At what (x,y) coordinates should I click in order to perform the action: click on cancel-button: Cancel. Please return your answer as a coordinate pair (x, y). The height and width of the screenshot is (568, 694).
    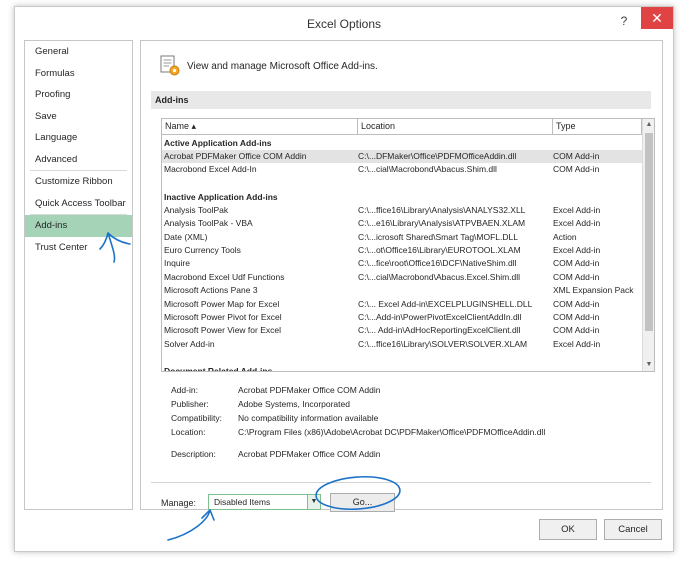
    Looking at the image, I should click on (633, 529).